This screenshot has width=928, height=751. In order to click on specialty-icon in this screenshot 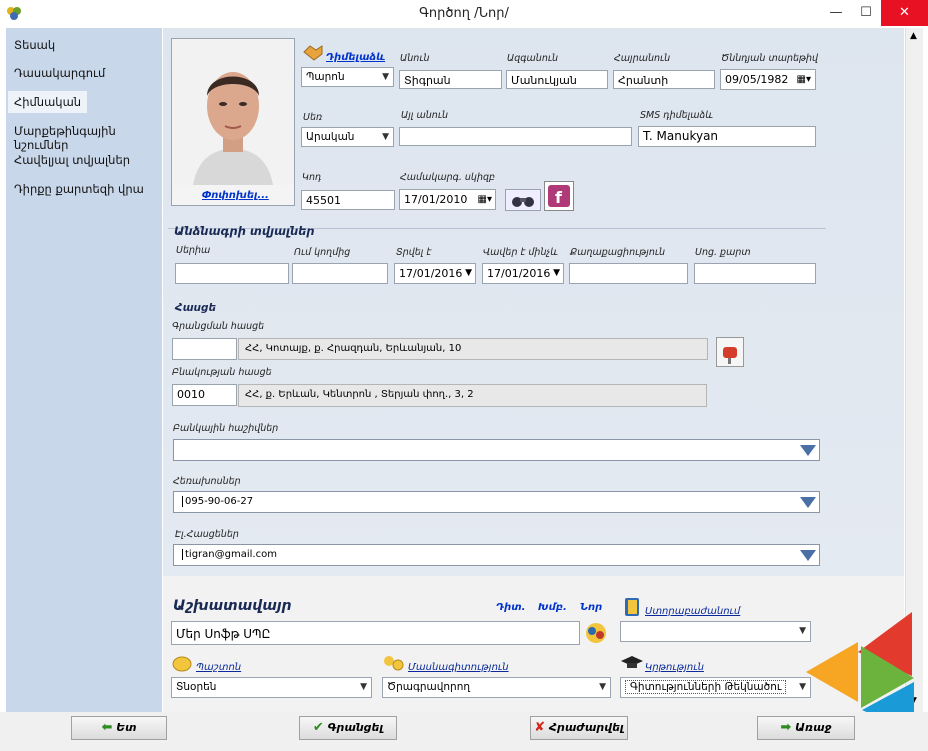, I will do `click(394, 663)`.